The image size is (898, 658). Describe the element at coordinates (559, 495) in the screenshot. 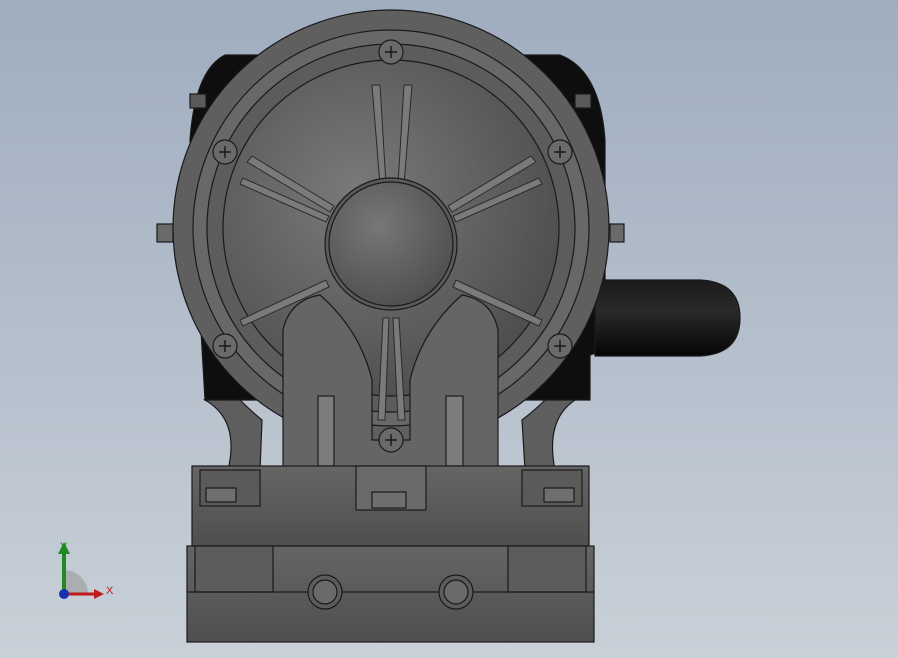

I see `bolt-right-icon` at that location.